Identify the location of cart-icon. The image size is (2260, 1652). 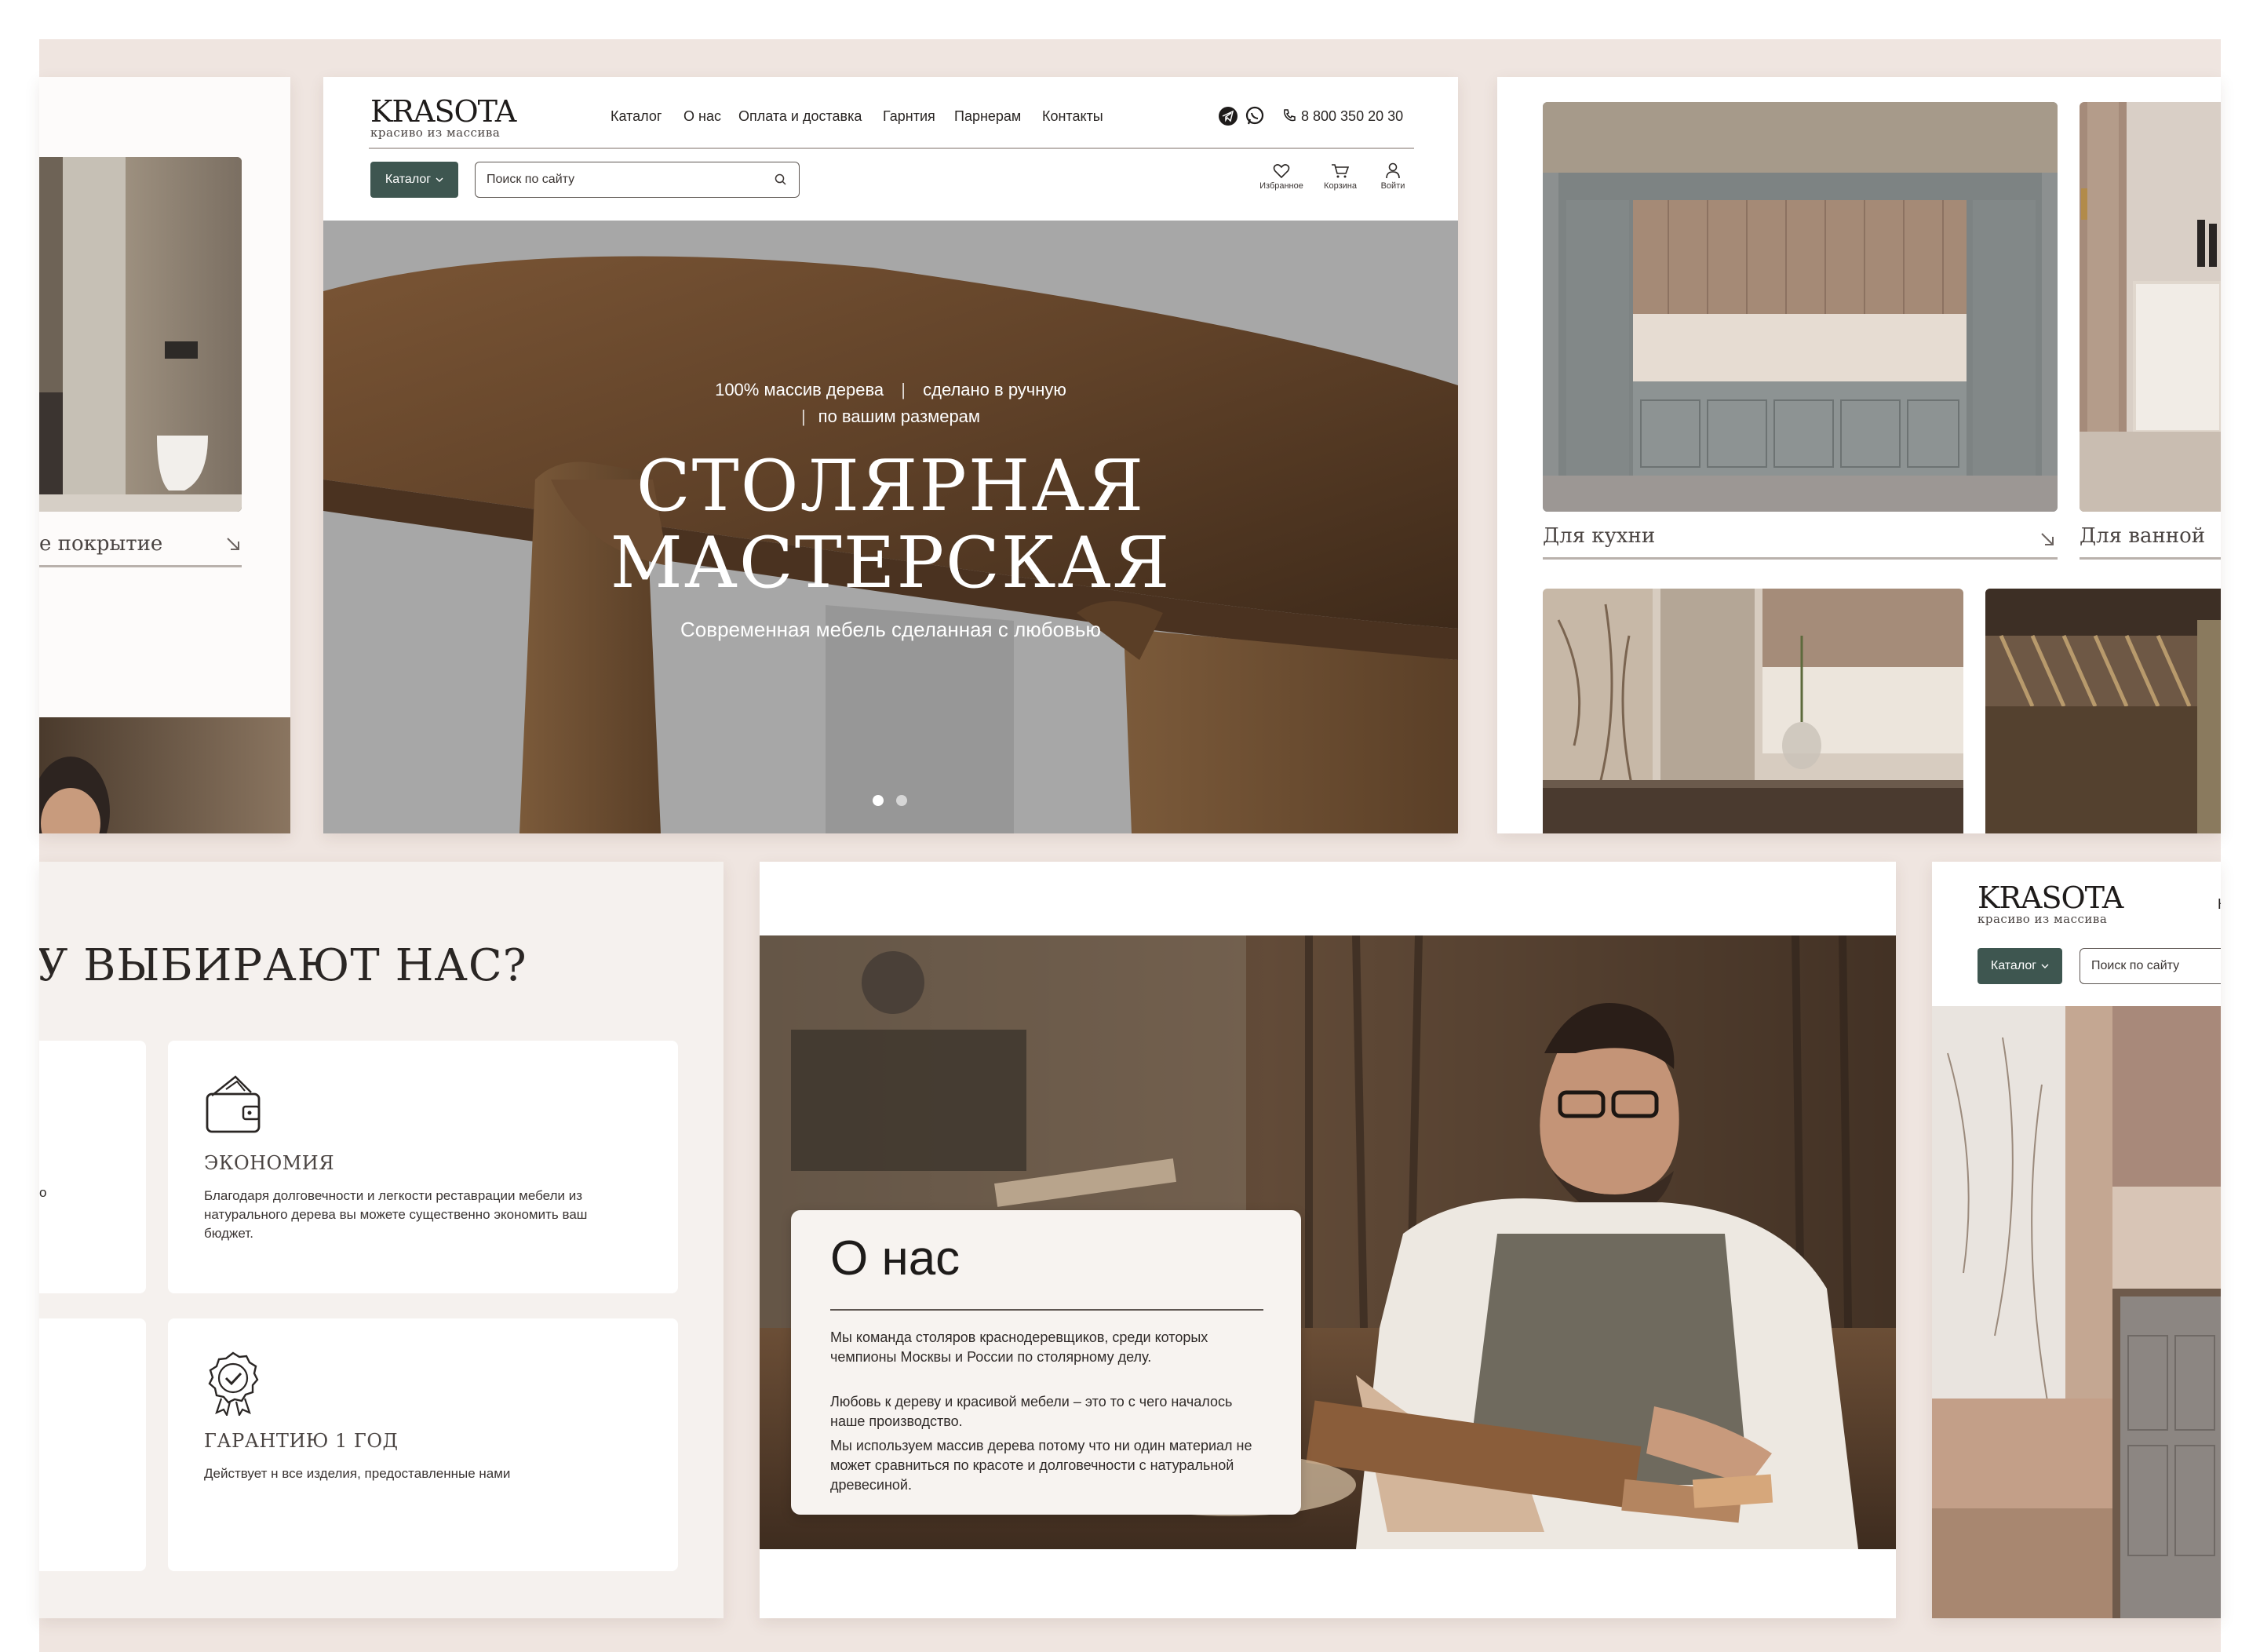
(1341, 171).